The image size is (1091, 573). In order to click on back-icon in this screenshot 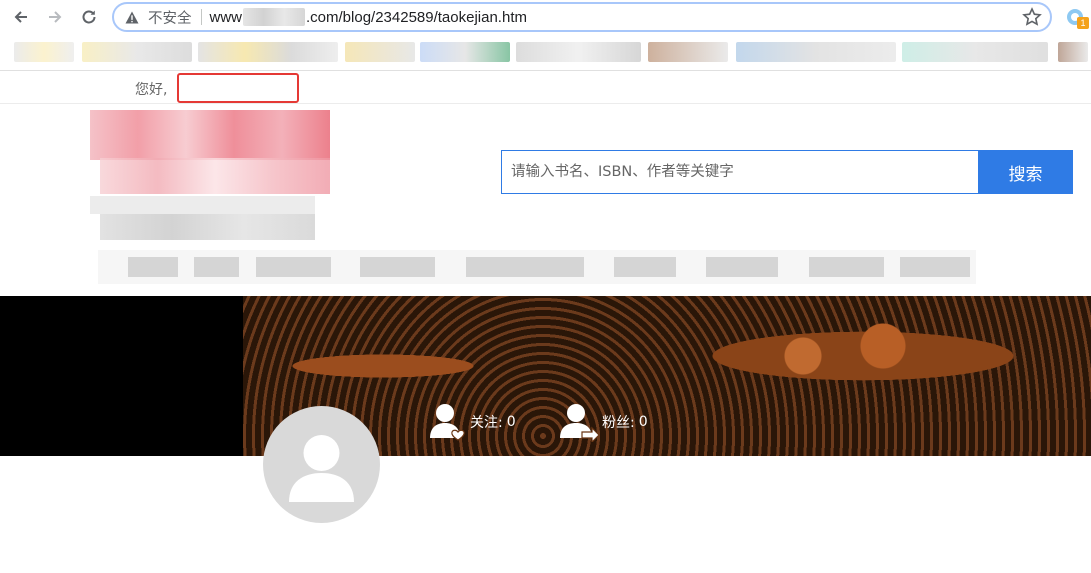, I will do `click(20, 17)`.